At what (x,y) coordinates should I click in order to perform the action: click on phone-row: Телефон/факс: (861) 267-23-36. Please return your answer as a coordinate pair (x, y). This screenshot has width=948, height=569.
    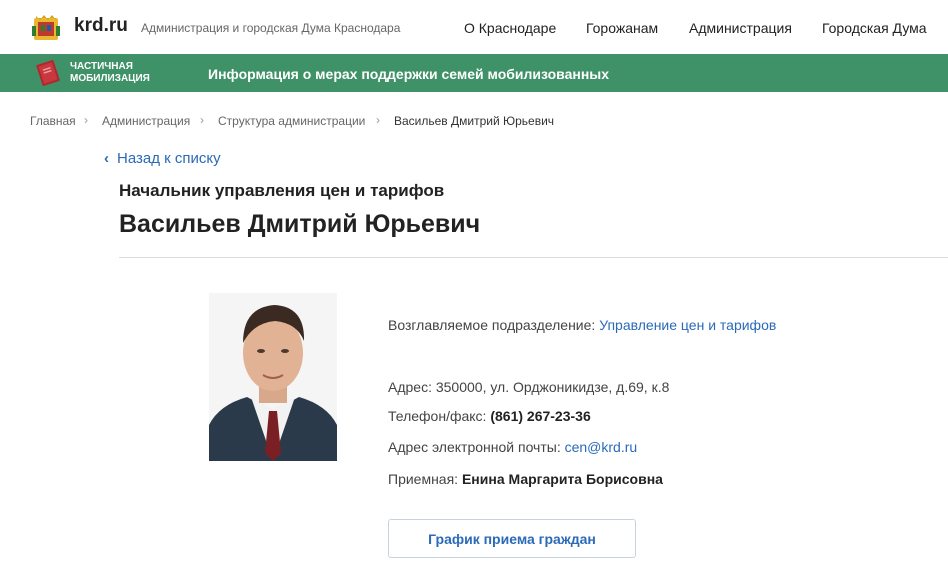
    Looking at the image, I should click on (489, 416).